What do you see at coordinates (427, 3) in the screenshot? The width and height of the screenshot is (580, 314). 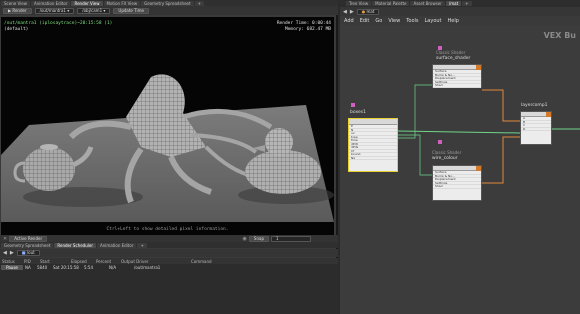 I see `network-tab: Asset Browser` at bounding box center [427, 3].